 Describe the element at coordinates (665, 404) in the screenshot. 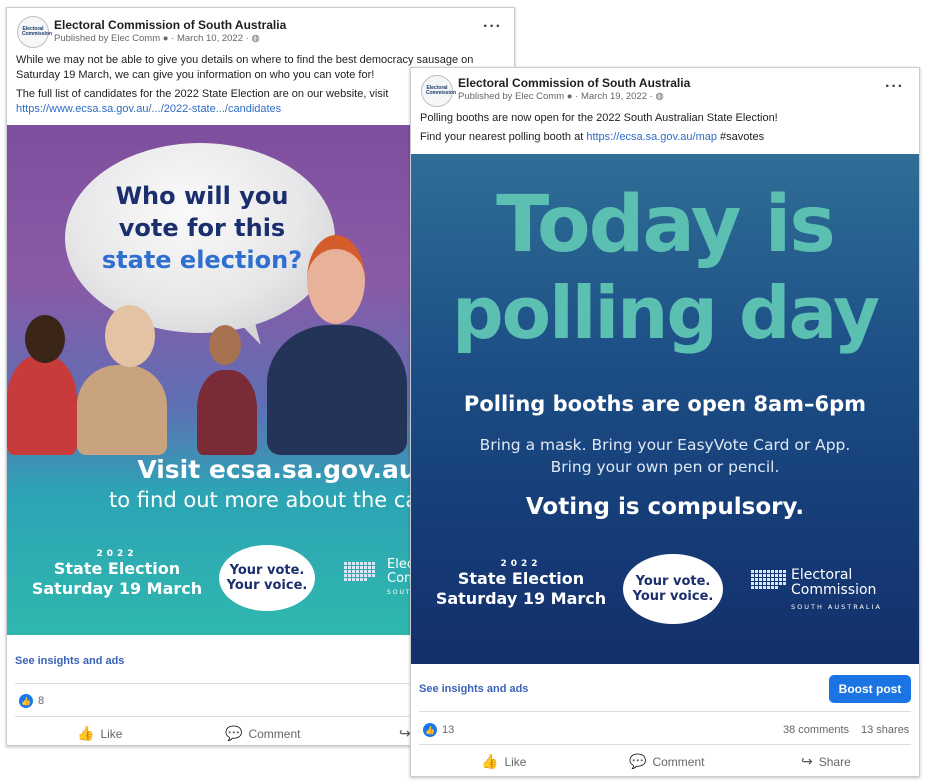

I see `opening-hours: Polling booths are open 8am–6pm` at that location.